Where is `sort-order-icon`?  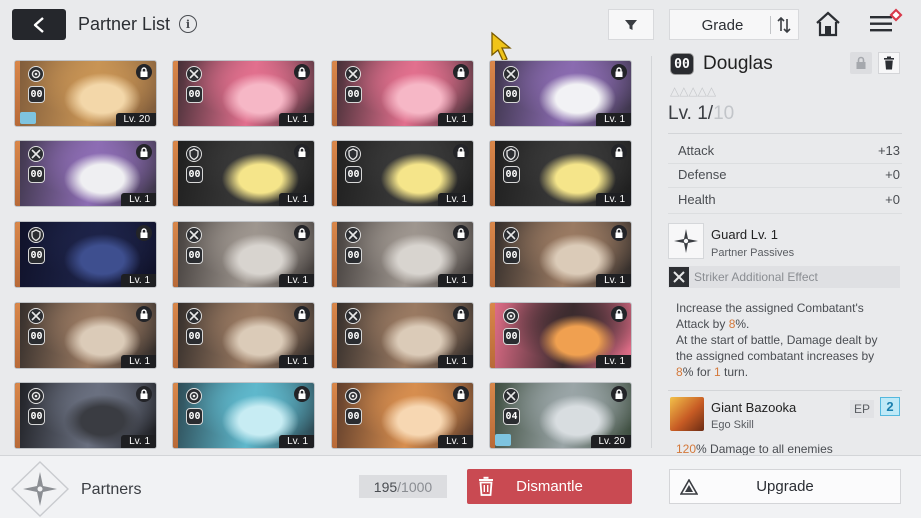
sort-order-icon is located at coordinates (784, 25).